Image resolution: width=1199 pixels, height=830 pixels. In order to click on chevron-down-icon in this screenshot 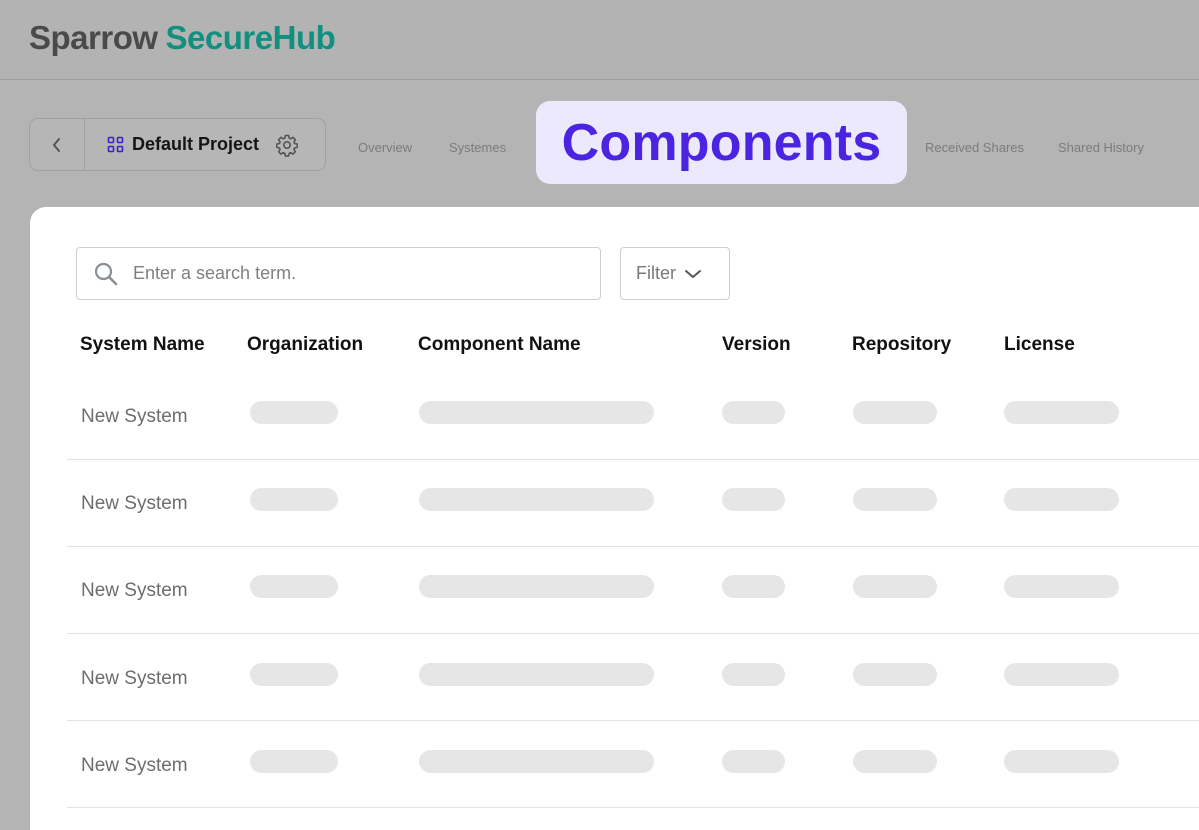, I will do `click(693, 274)`.